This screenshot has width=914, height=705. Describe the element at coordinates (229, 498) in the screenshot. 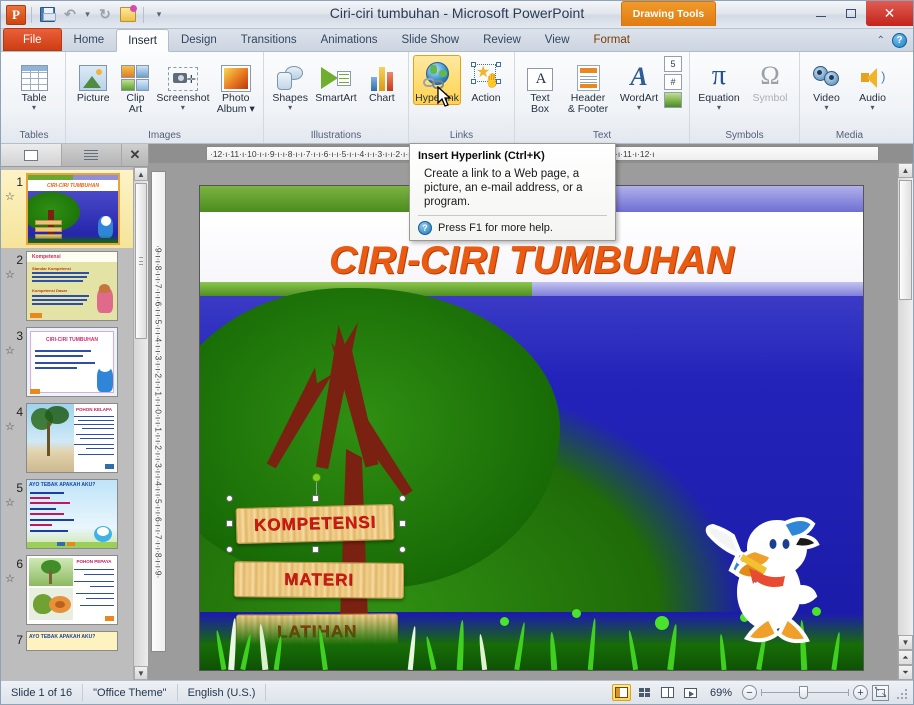

I see `resize-handle-top-left` at that location.